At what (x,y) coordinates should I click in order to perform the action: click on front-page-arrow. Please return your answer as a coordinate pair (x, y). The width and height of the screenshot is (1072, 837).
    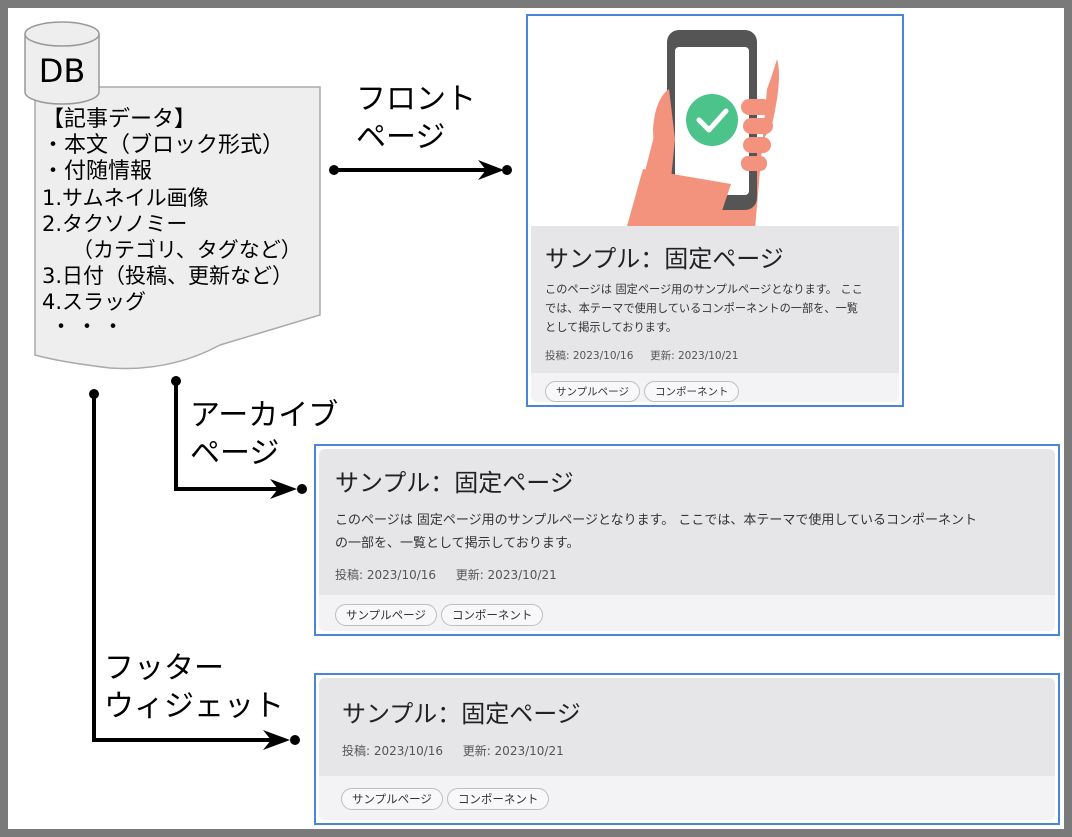
    Looking at the image, I should click on (420, 170).